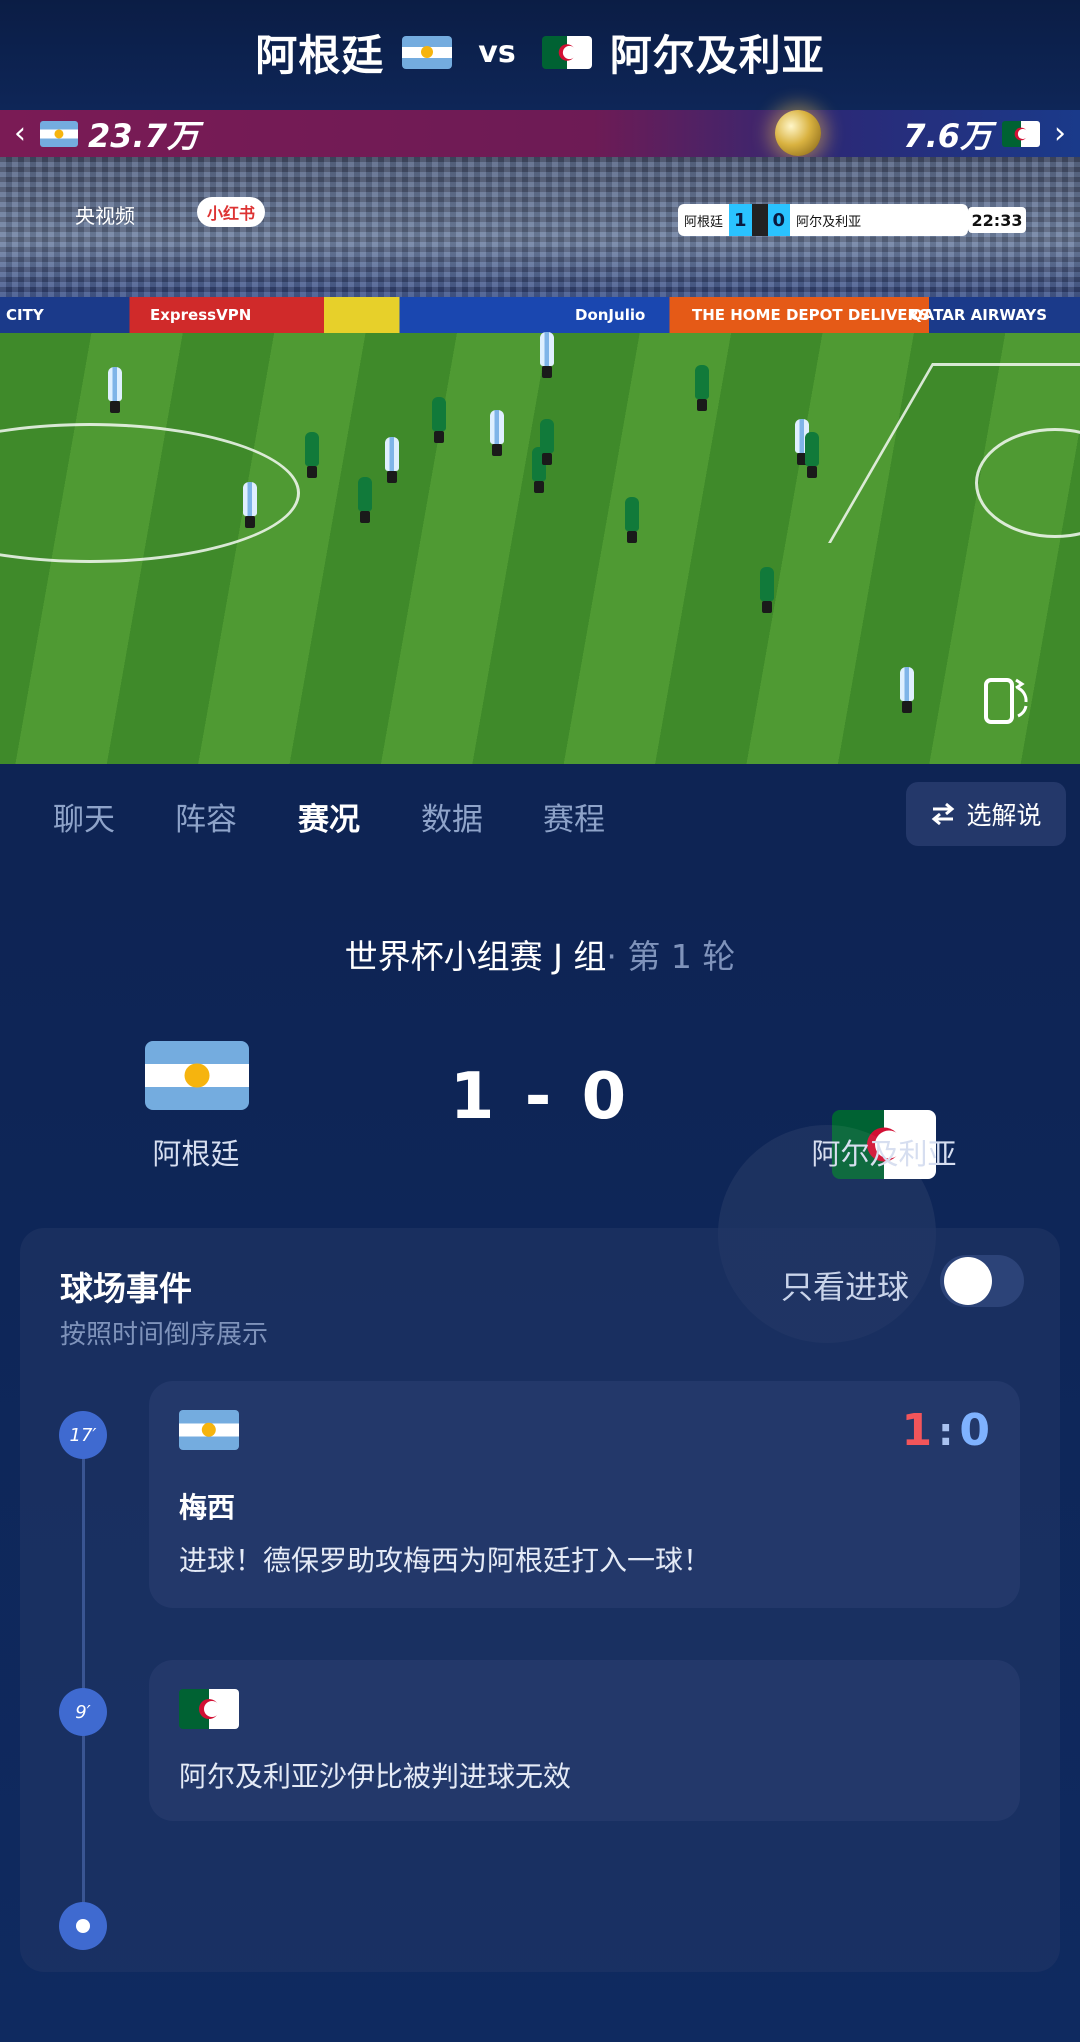  What do you see at coordinates (779, 220) in the screenshot?
I see `scorebug-away-score: 0` at bounding box center [779, 220].